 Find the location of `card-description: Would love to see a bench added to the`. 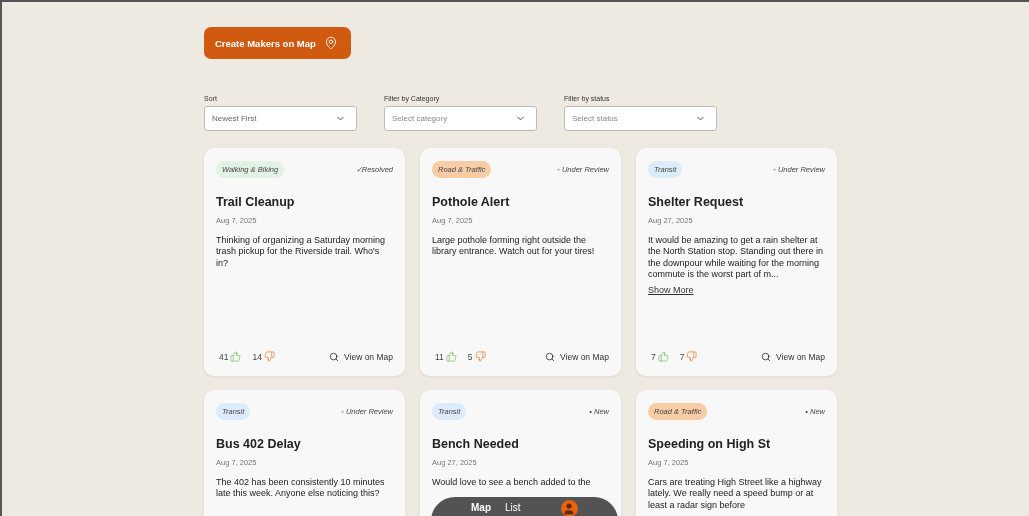

card-description: Would love to see a bench added to the is located at coordinates (512, 483).